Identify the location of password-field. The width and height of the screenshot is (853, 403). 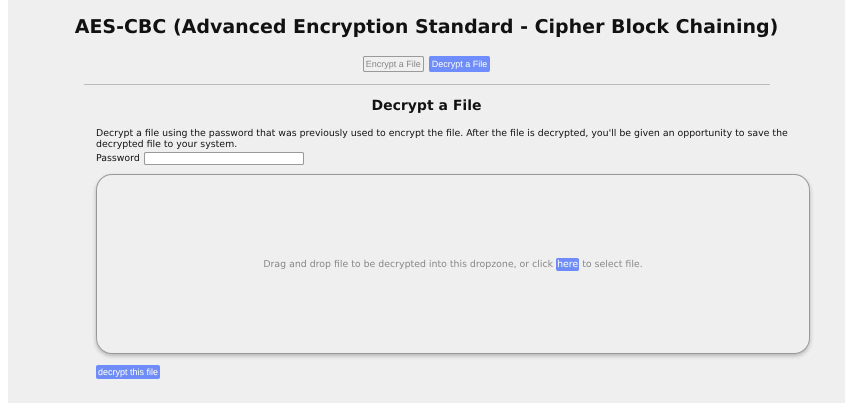
(224, 158).